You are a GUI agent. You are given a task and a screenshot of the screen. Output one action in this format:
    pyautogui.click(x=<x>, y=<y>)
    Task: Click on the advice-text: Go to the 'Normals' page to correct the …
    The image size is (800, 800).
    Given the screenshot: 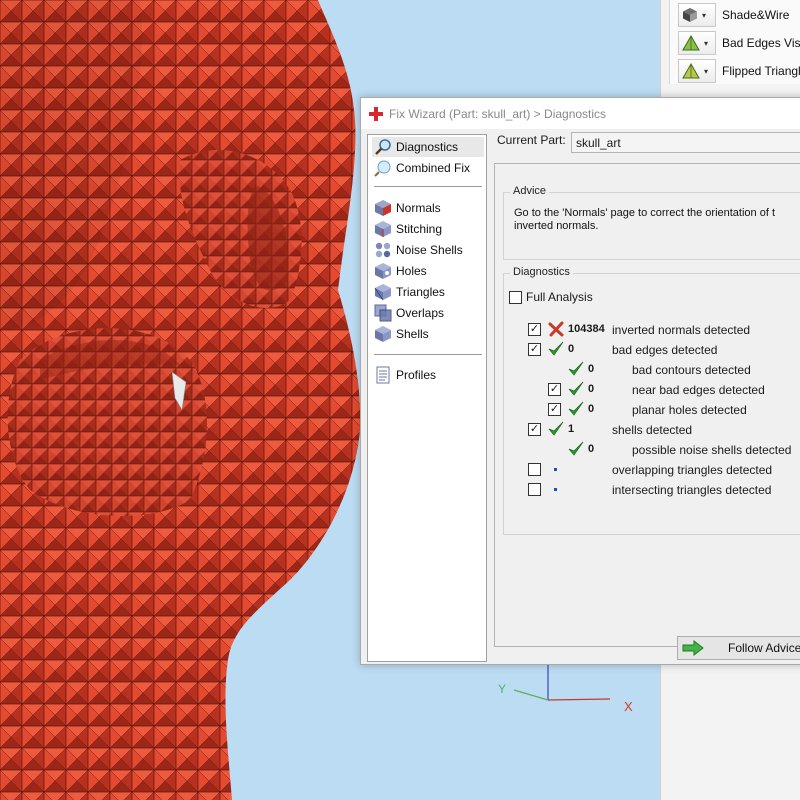 What is the action you would take?
    pyautogui.click(x=645, y=219)
    